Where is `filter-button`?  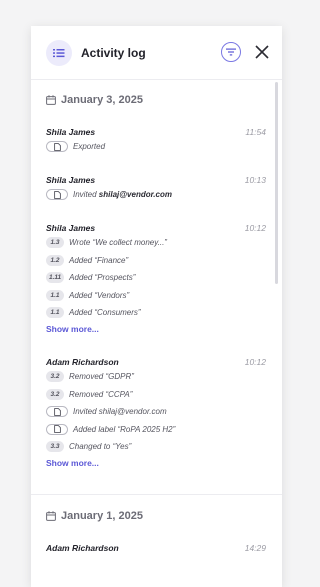
filter-button is located at coordinates (231, 52).